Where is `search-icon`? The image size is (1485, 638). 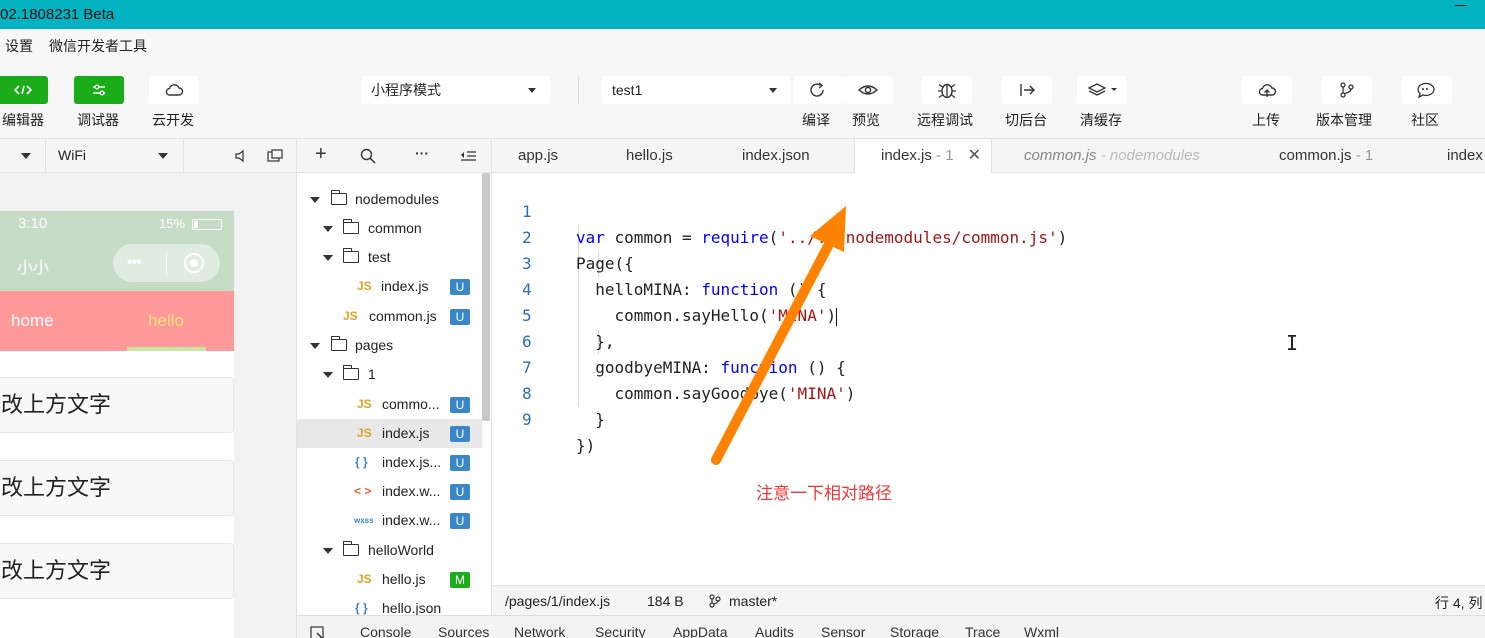
search-icon is located at coordinates (368, 156).